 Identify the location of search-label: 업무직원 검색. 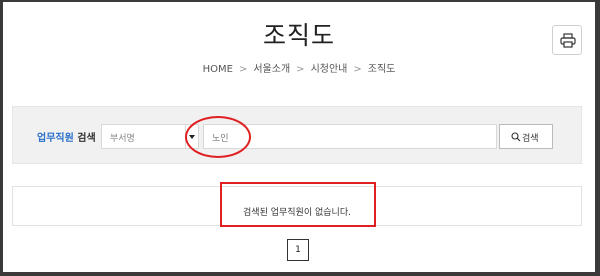
(66, 136).